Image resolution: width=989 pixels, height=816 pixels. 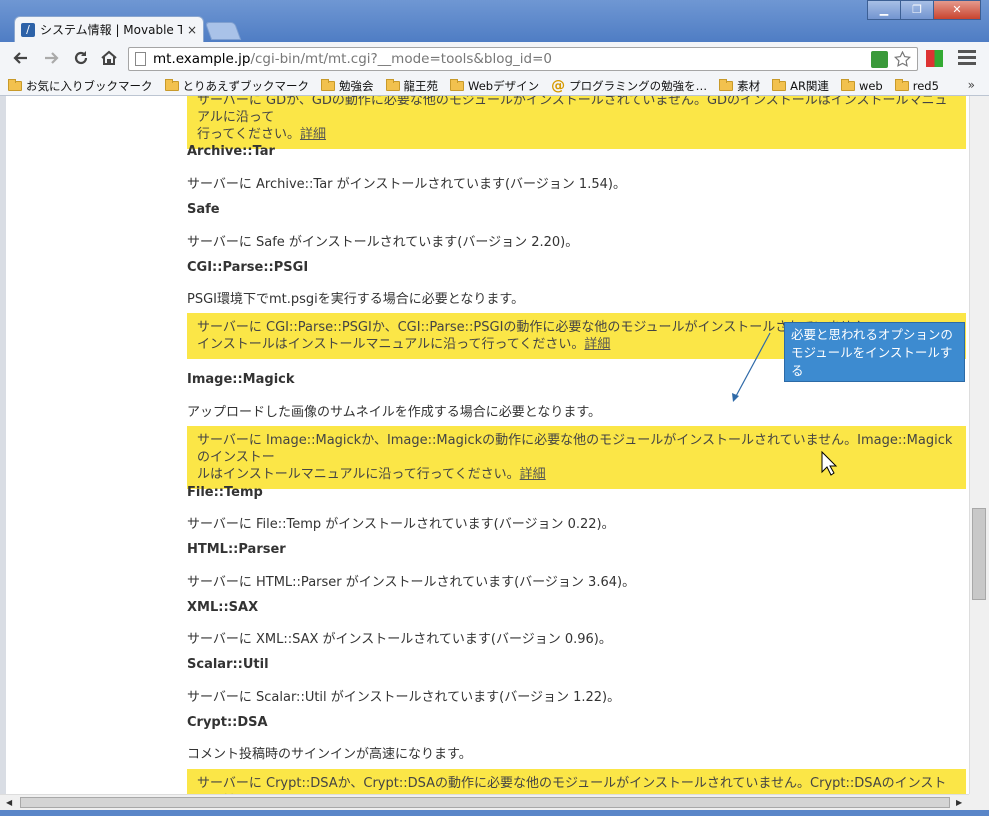 I want to click on module-name: HTML::Parser, so click(x=236, y=549).